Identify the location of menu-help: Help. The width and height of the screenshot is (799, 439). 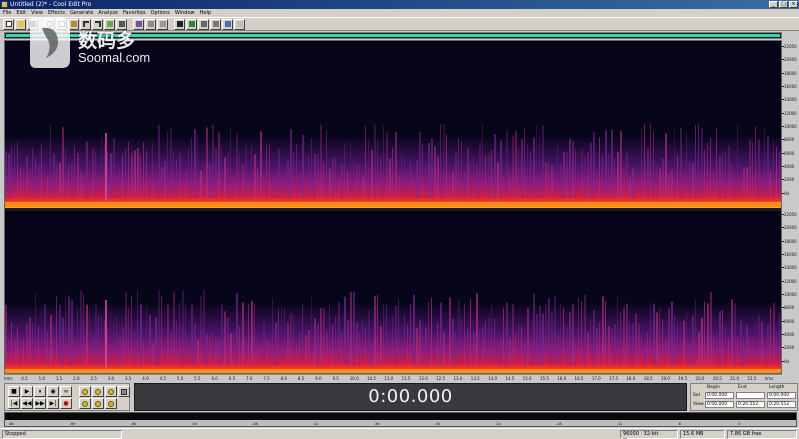
(205, 13).